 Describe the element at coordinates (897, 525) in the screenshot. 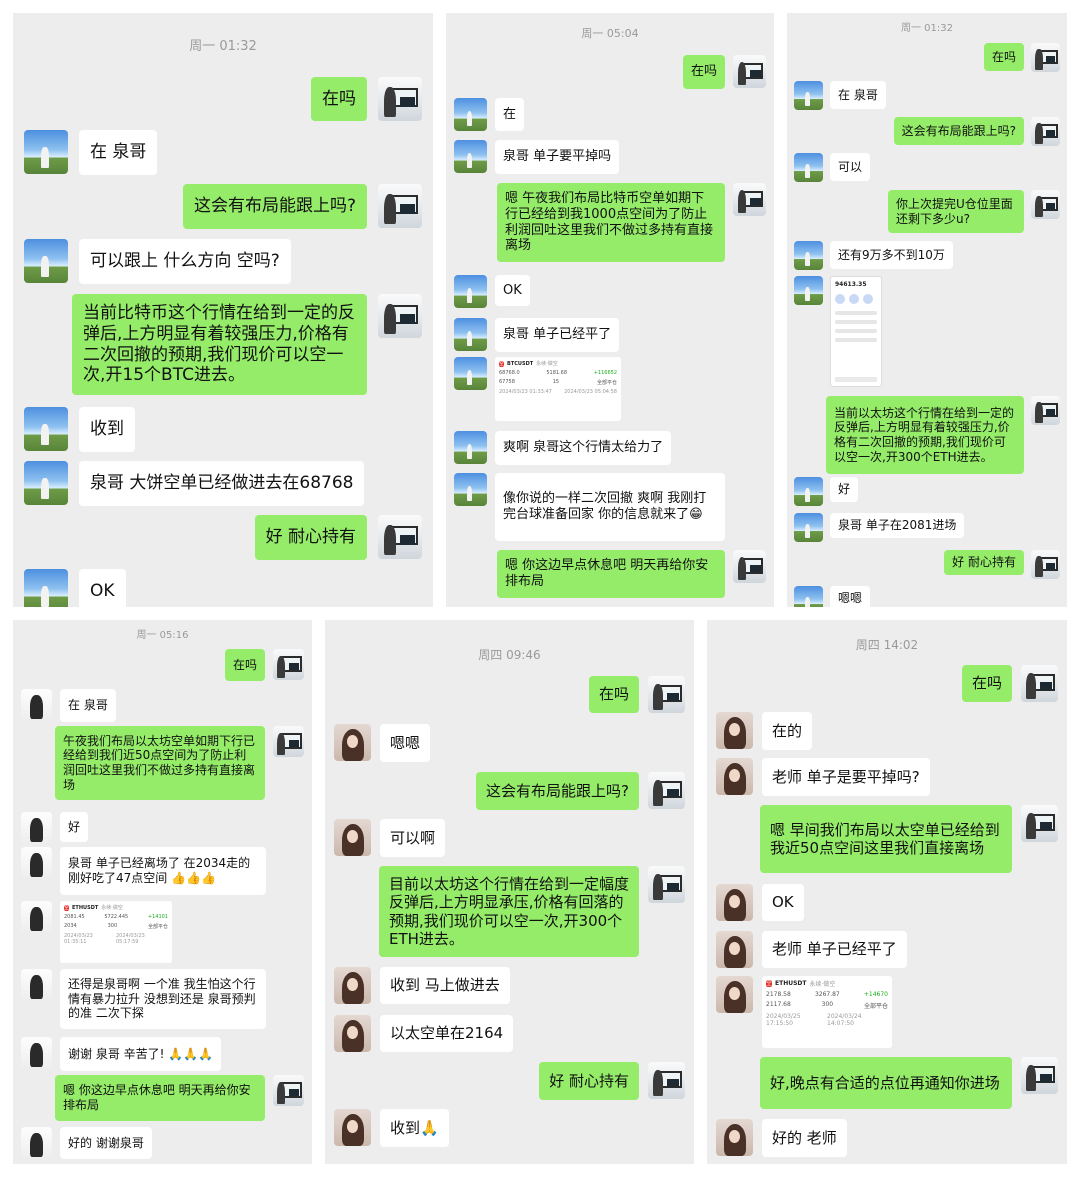

I see `message-bubble: 泉哥 单子在2081进场` at that location.